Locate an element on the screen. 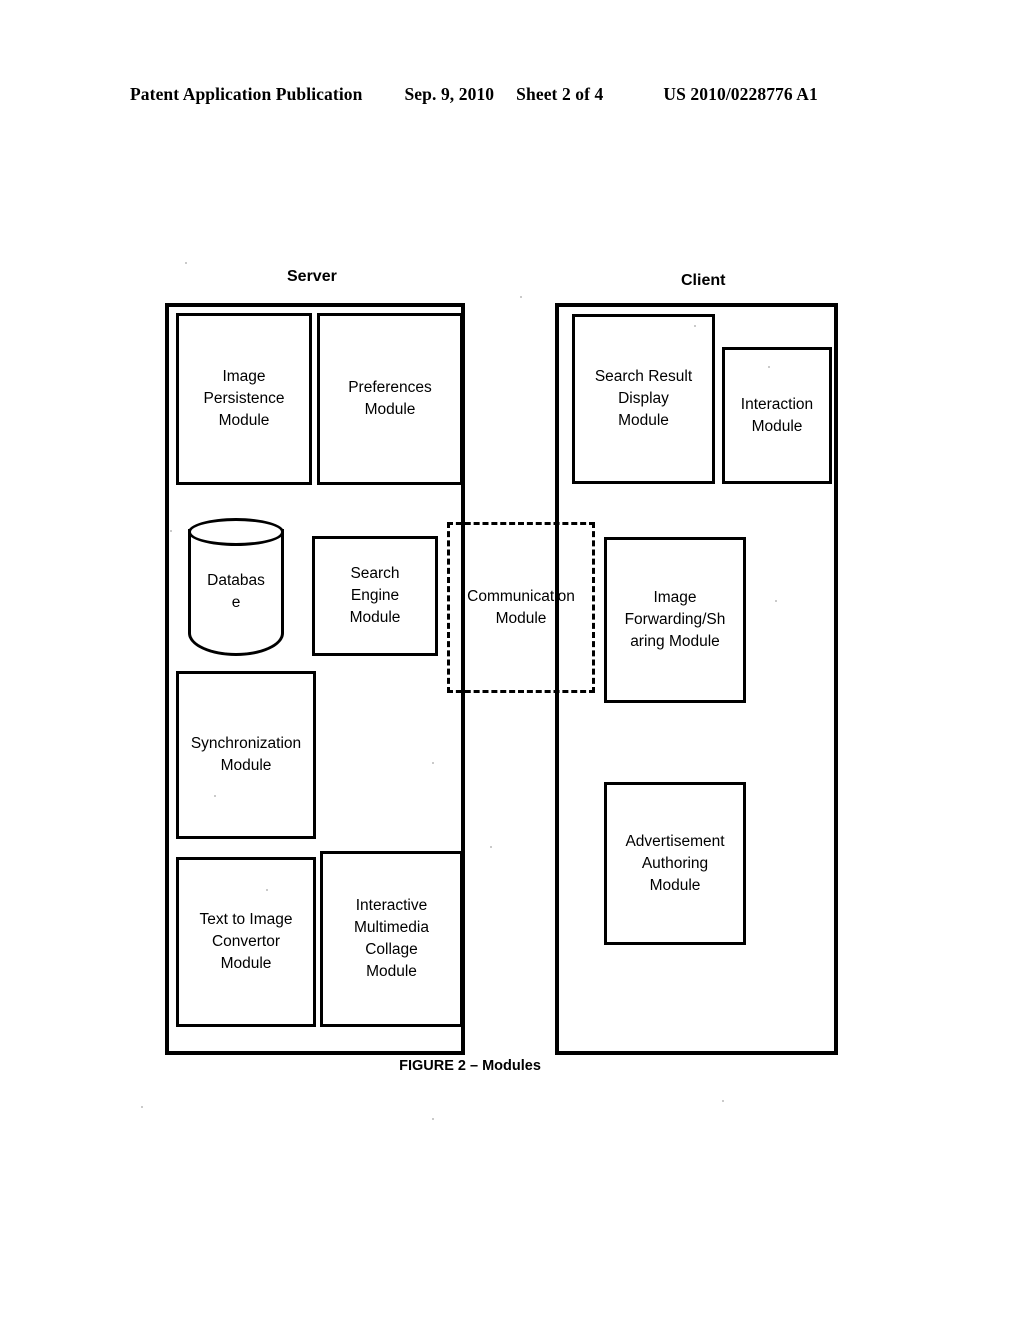 Image resolution: width=1024 pixels, height=1320 pixels. database-label: Databas e is located at coordinates (236, 592).